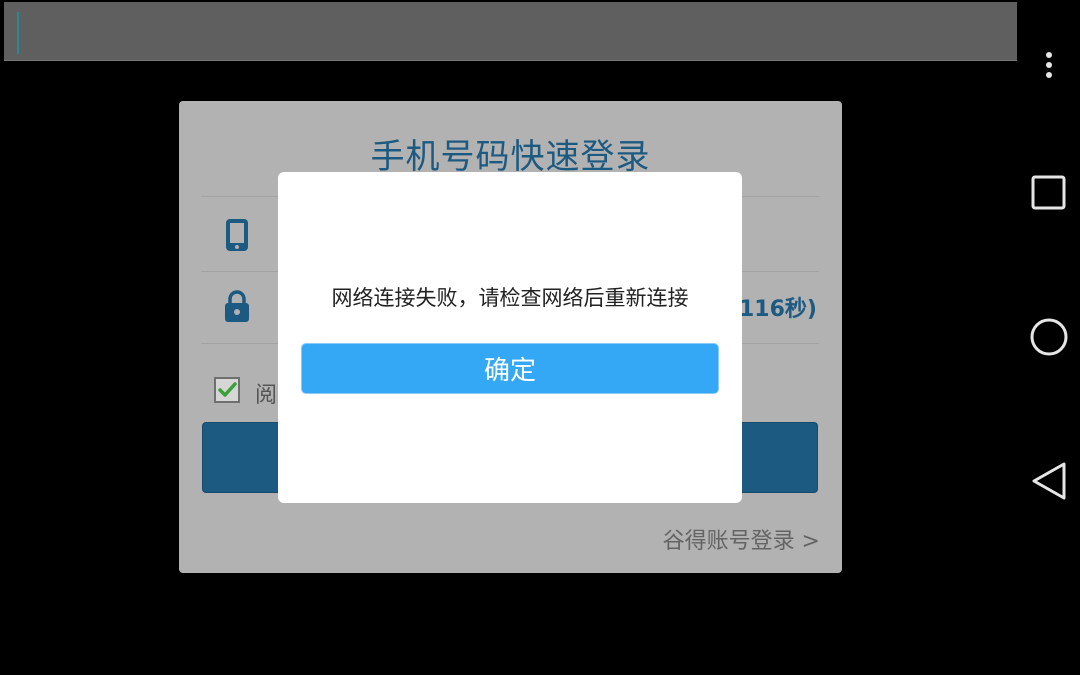  I want to click on confirm-button: 确定, so click(510, 368).